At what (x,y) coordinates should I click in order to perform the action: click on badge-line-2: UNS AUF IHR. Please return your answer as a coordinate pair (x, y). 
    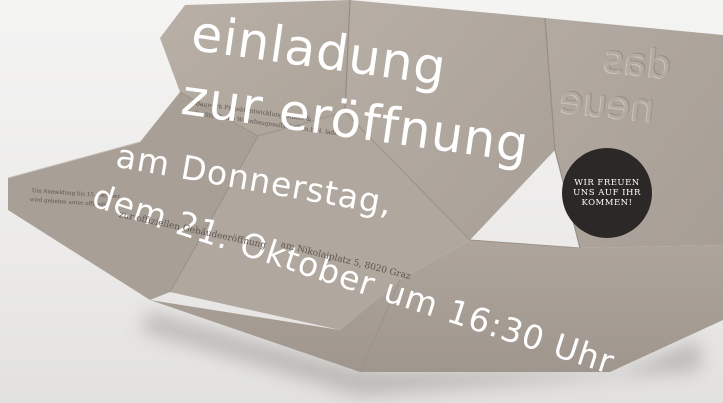
    Looking at the image, I should click on (607, 193).